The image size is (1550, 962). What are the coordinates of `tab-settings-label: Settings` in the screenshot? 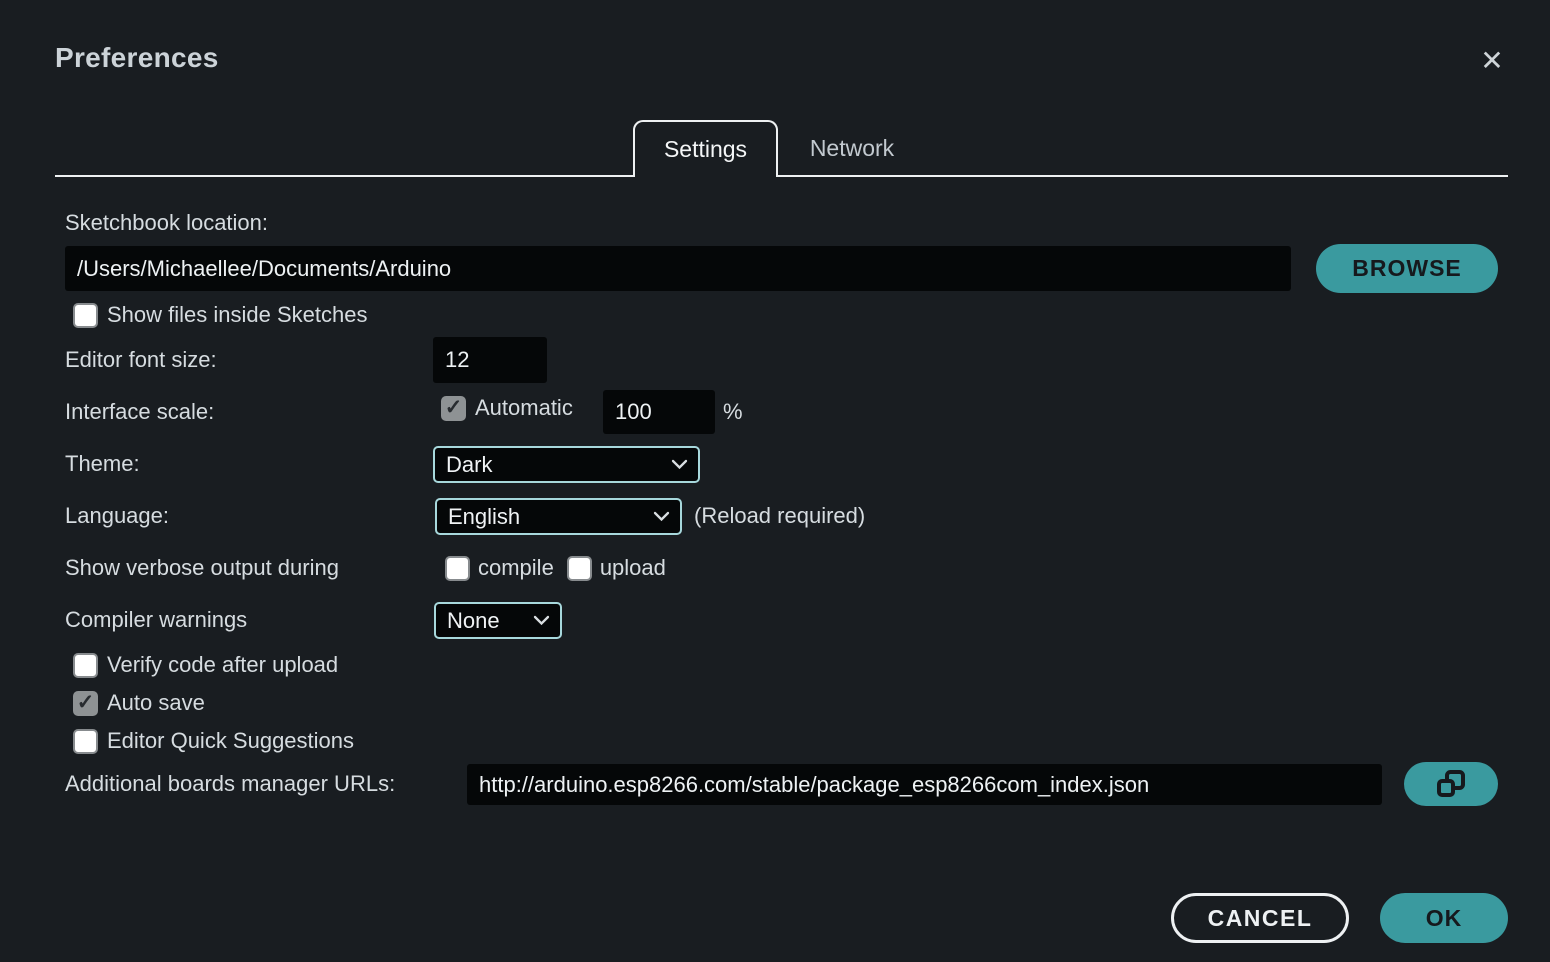 It's located at (705, 149).